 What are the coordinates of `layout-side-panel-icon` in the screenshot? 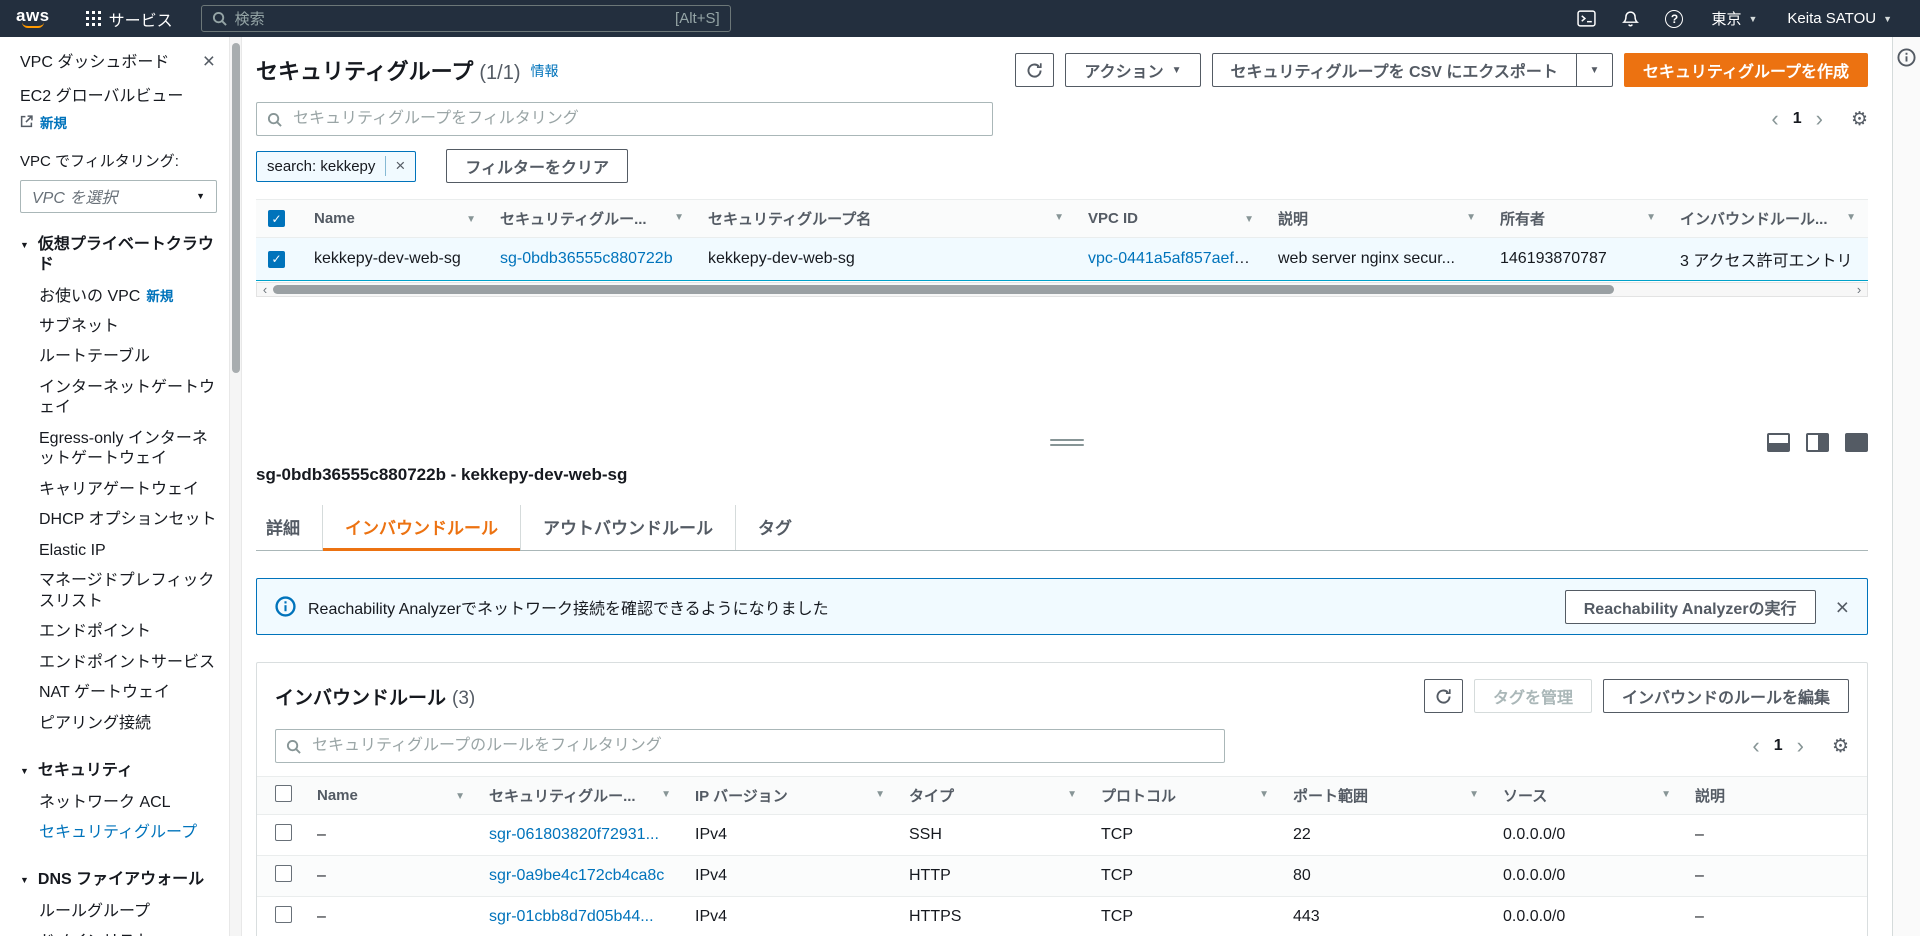 It's located at (1817, 442).